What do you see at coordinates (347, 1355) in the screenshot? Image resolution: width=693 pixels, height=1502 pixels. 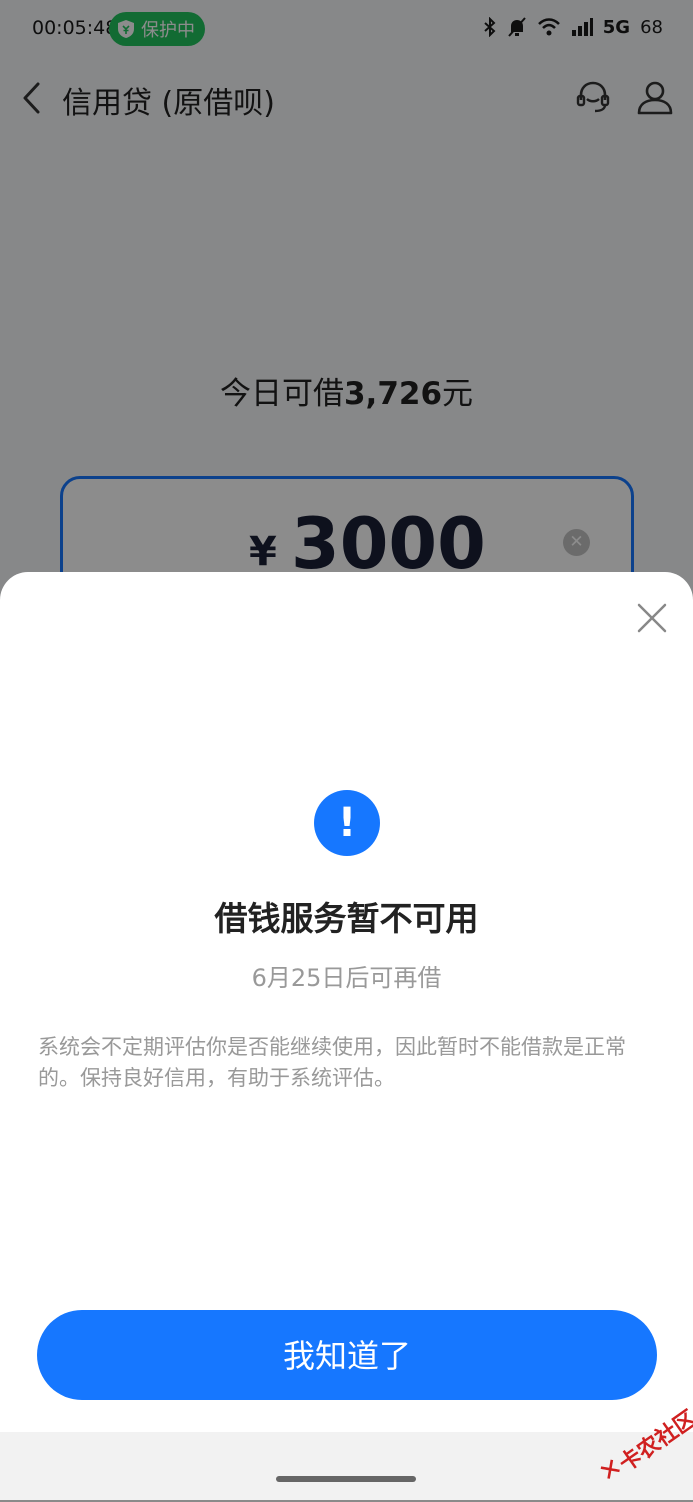 I see `confirm-button: 我知道了` at bounding box center [347, 1355].